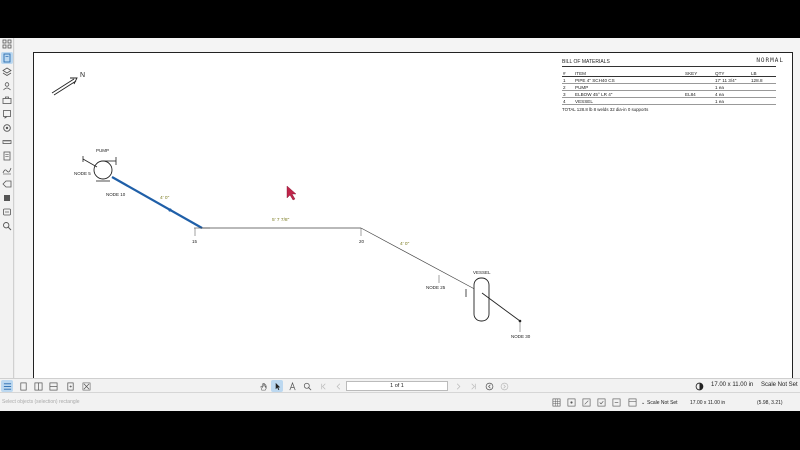 Image resolution: width=800 pixels, height=450 pixels. I want to click on contrast-icon, so click(699, 386).